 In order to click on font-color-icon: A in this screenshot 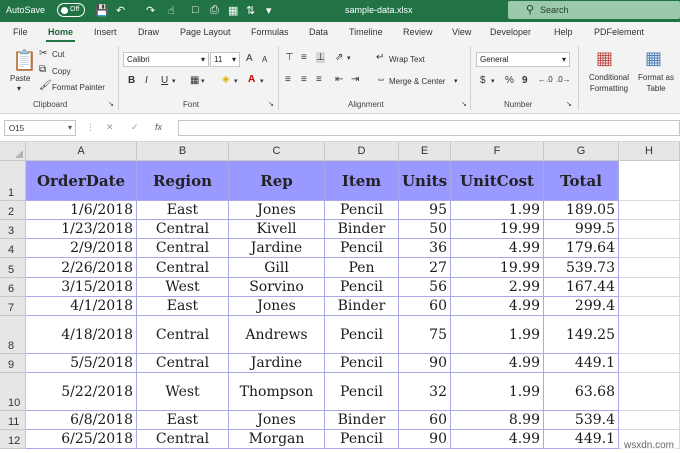, I will do `click(251, 79)`.